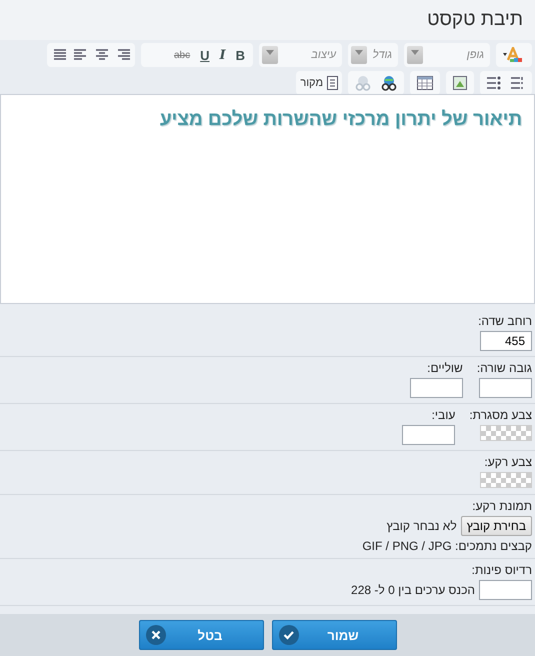  Describe the element at coordinates (332, 83) in the screenshot. I see `document-icon` at that location.